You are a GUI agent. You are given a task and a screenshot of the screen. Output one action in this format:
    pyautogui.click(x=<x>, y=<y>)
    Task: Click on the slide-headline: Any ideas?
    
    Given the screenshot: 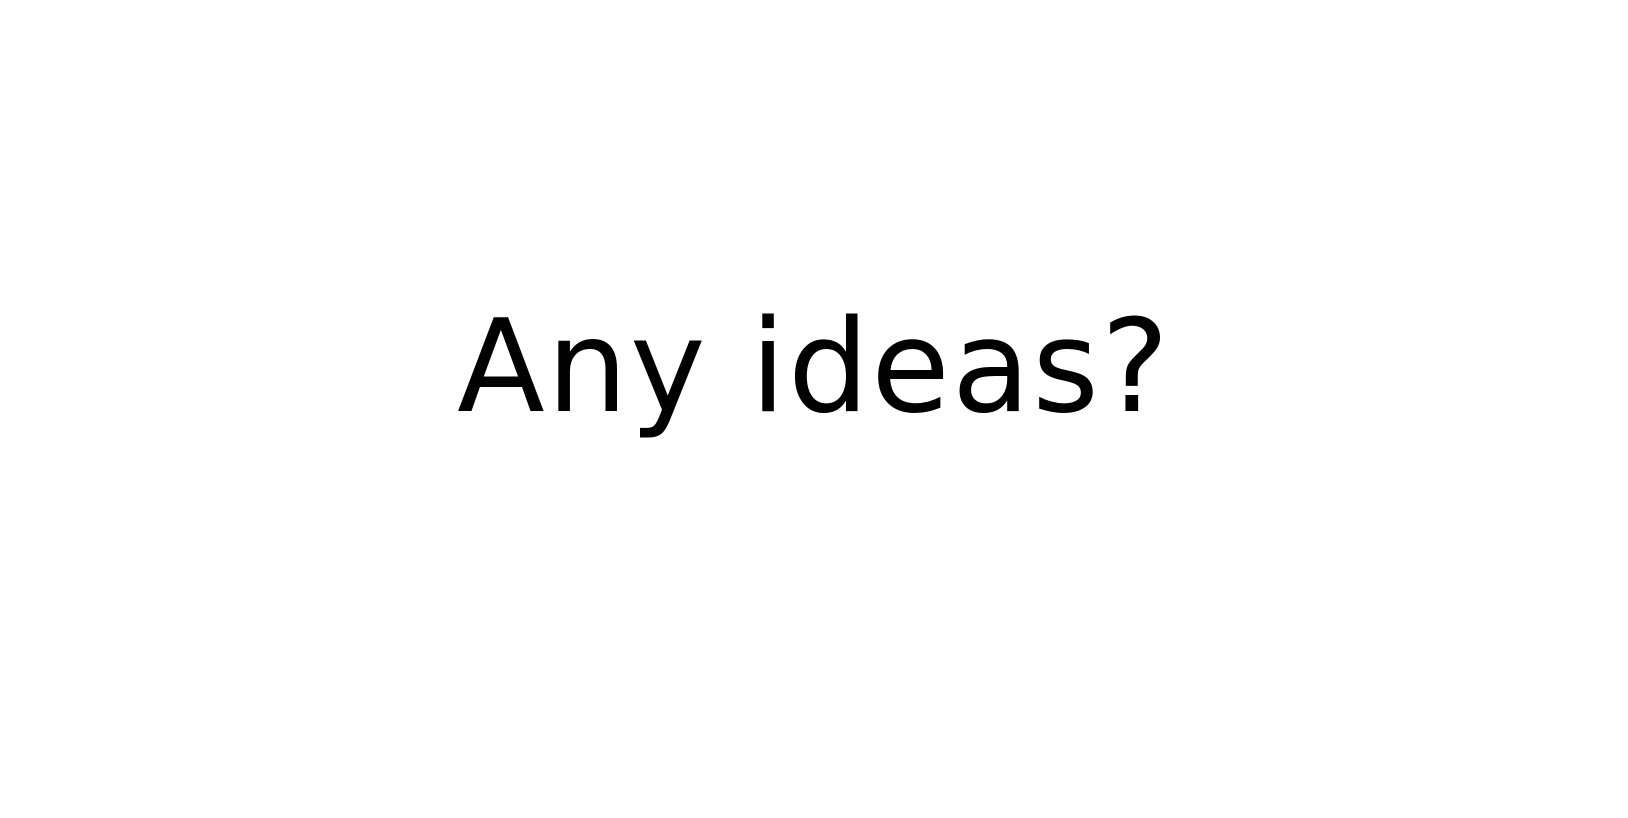 What is the action you would take?
    pyautogui.click(x=814, y=367)
    